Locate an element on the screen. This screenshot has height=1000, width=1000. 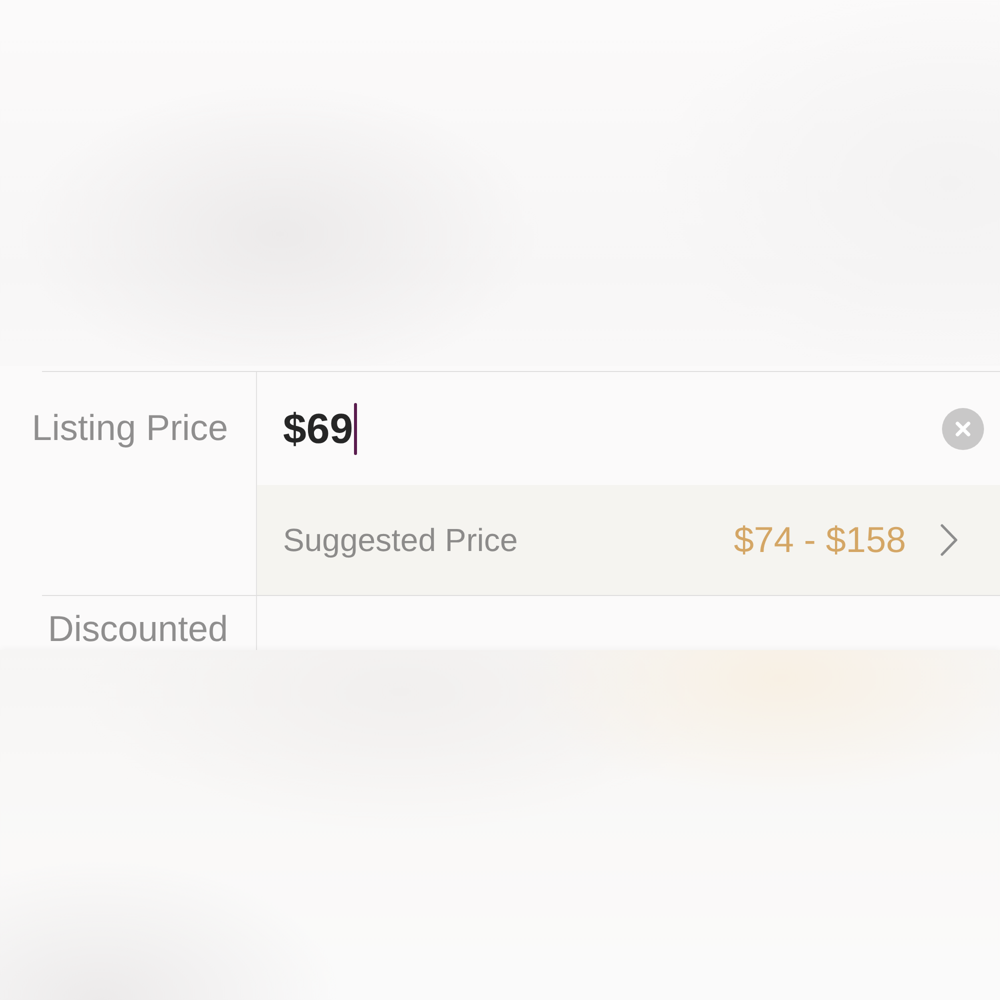
field-label: Discounted is located at coordinates (138, 628).